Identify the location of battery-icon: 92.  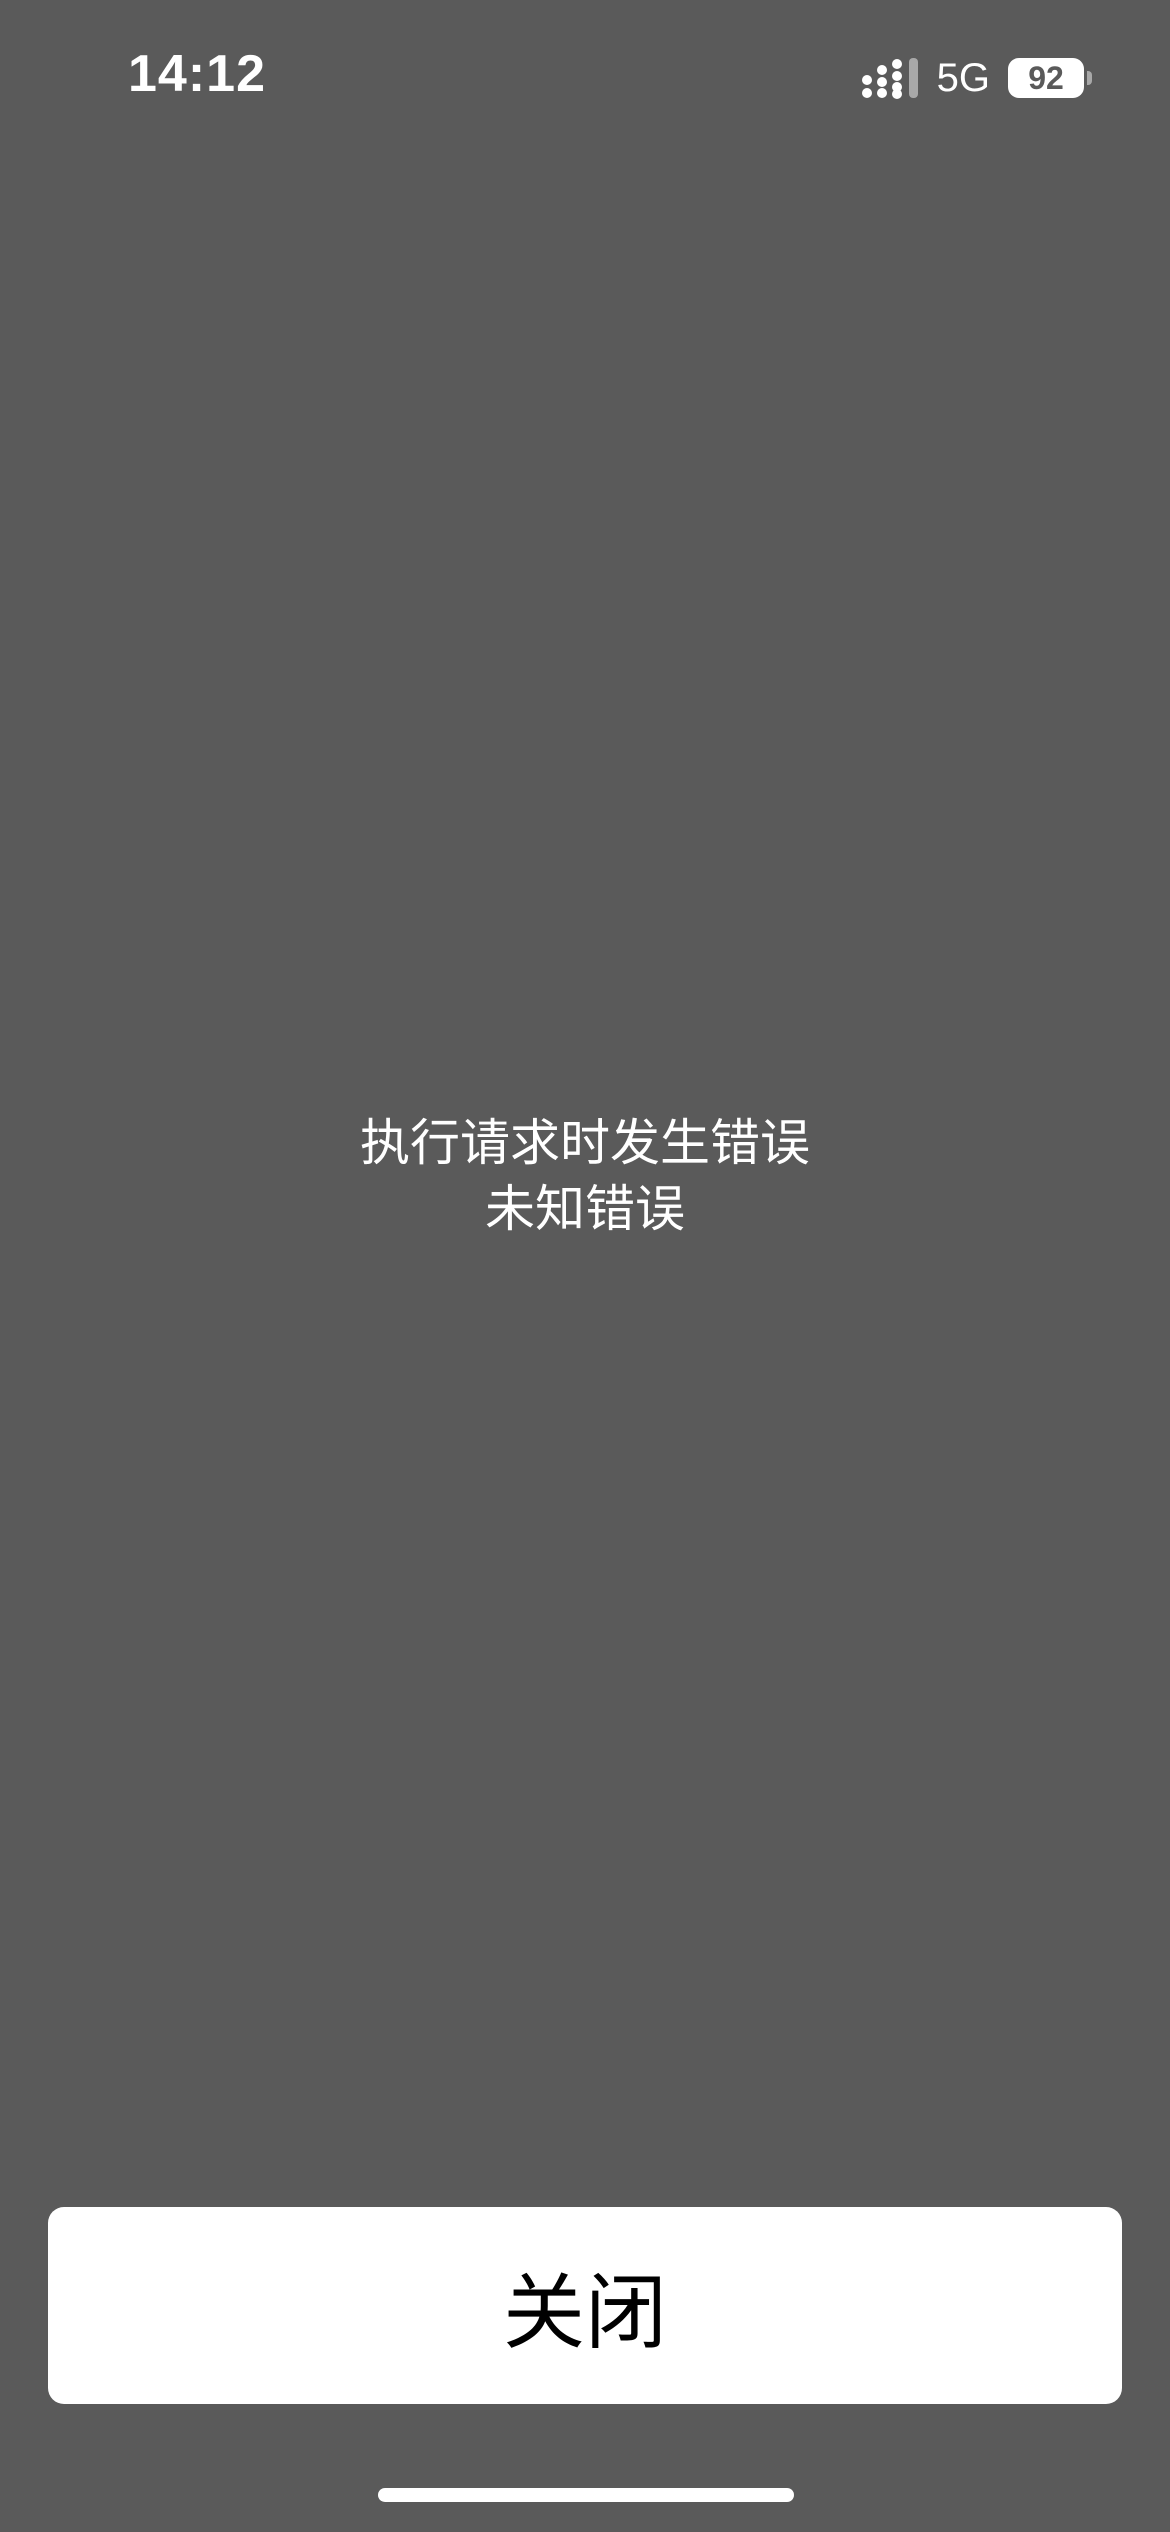
(1050, 78).